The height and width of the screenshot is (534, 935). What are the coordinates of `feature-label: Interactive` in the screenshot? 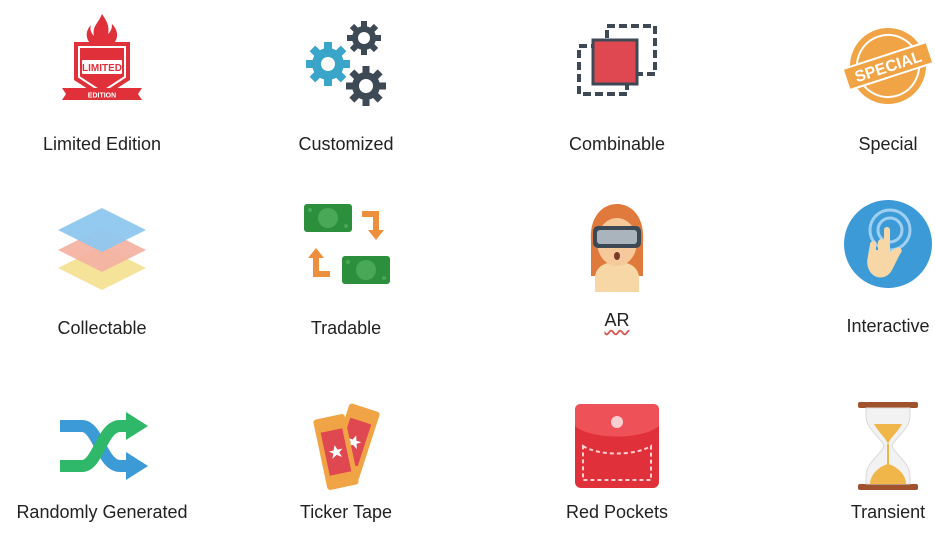 It's located at (888, 326).